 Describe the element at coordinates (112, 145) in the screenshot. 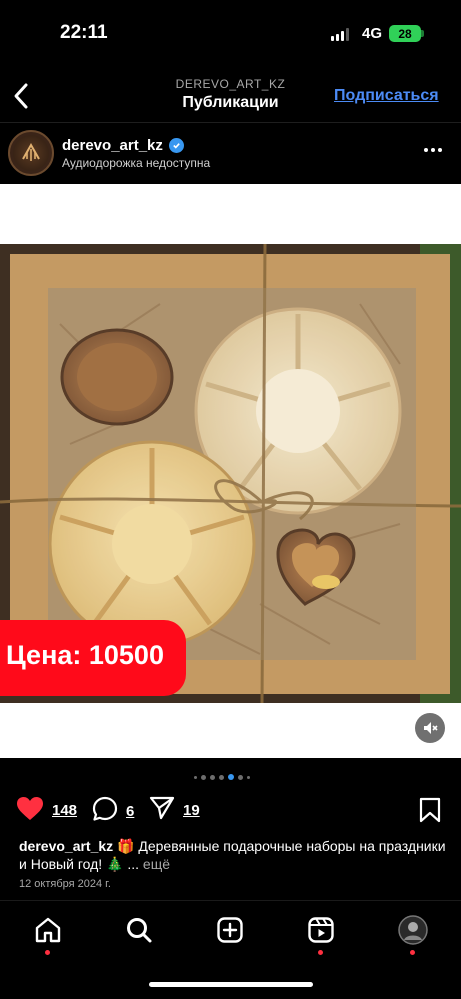

I see `post-username: derevo_art_kz` at that location.